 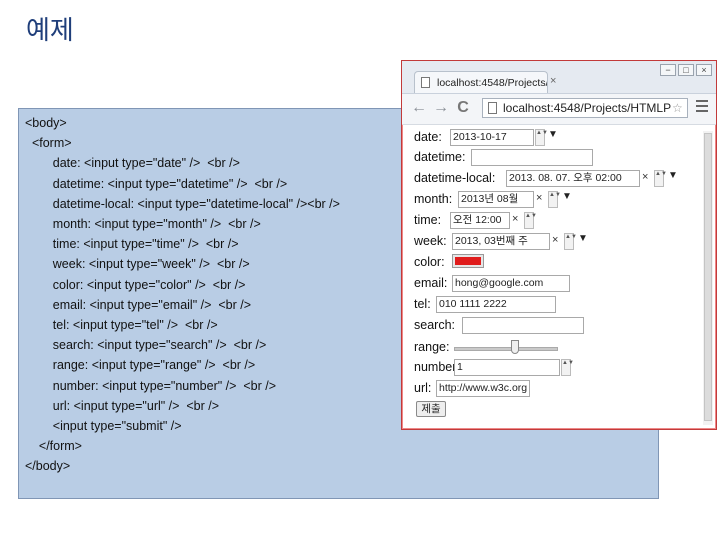 I want to click on week-label: week:, so click(x=430, y=241).